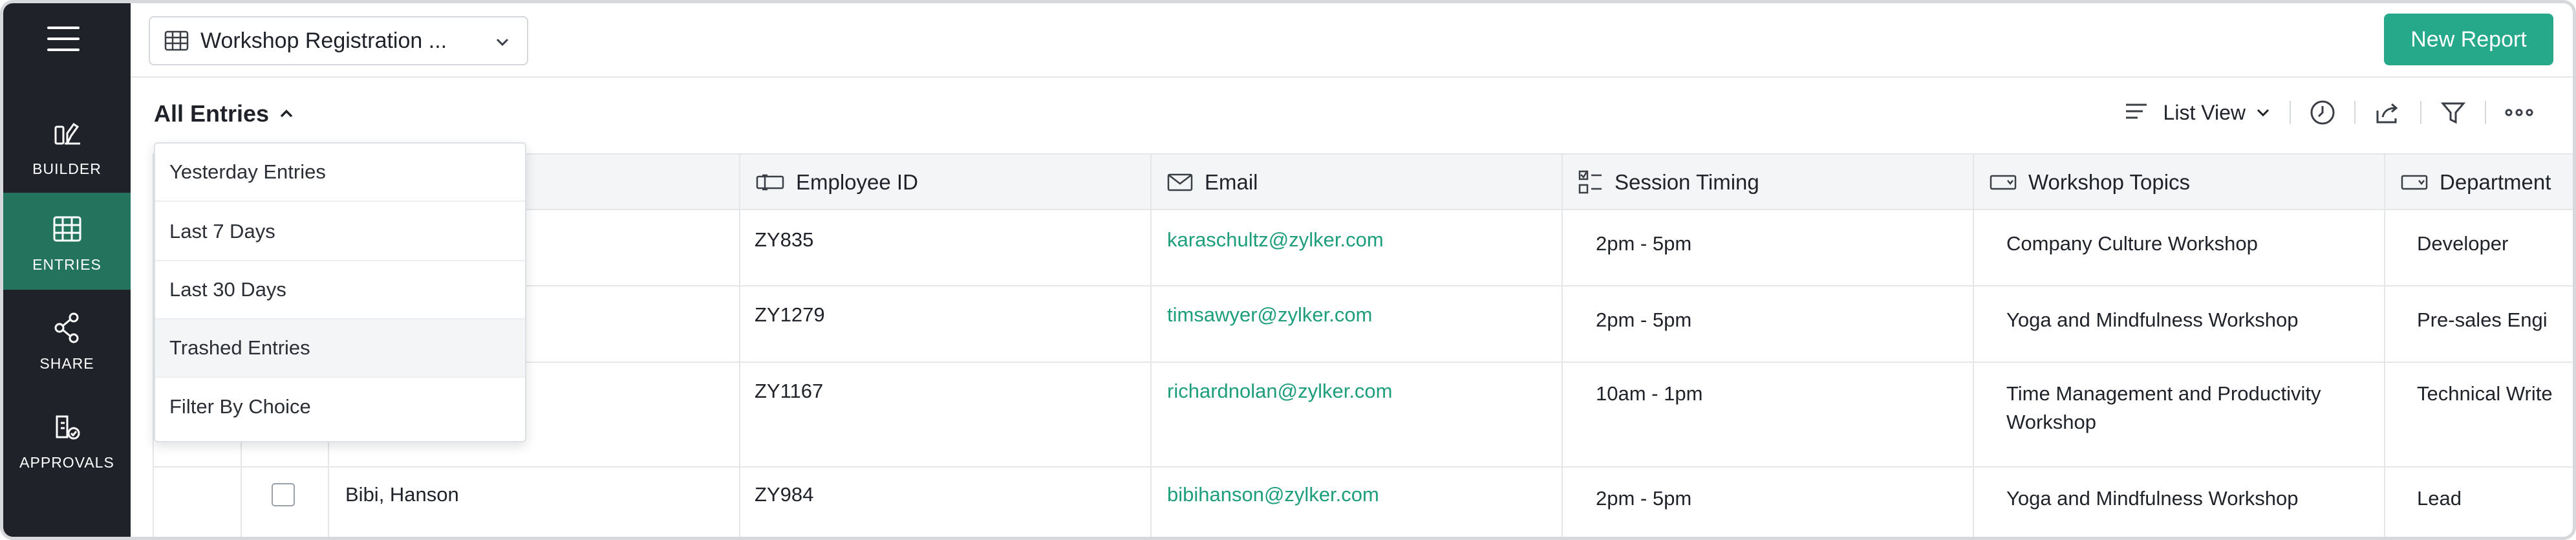 Image resolution: width=2576 pixels, height=540 pixels. Describe the element at coordinates (1273, 495) in the screenshot. I see `email-cell: bibihanson@zylker.com` at that location.